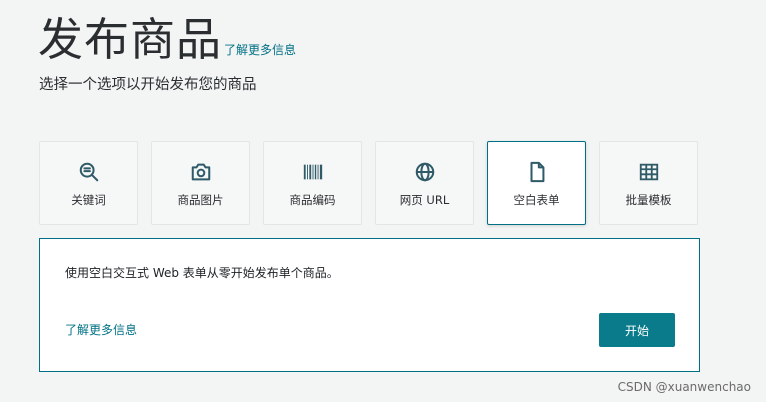 The height and width of the screenshot is (402, 766). Describe the element at coordinates (537, 172) in the screenshot. I see `blank-document-icon` at that location.